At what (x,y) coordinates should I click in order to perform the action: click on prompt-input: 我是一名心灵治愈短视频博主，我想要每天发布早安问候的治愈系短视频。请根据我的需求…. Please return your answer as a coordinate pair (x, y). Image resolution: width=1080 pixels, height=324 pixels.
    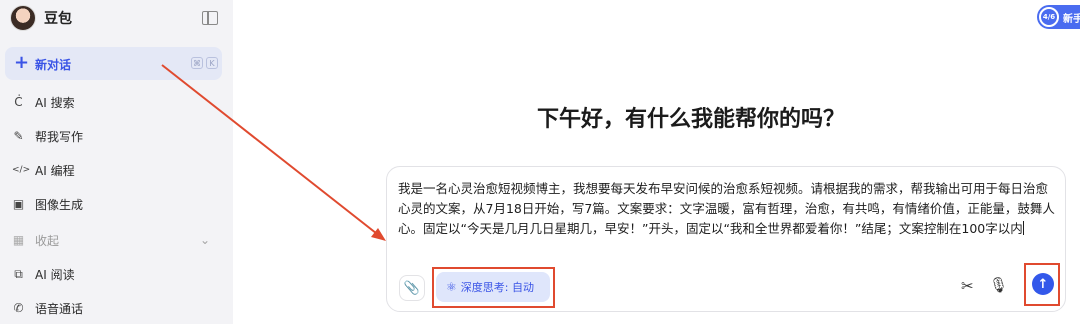
    Looking at the image, I should click on (728, 209).